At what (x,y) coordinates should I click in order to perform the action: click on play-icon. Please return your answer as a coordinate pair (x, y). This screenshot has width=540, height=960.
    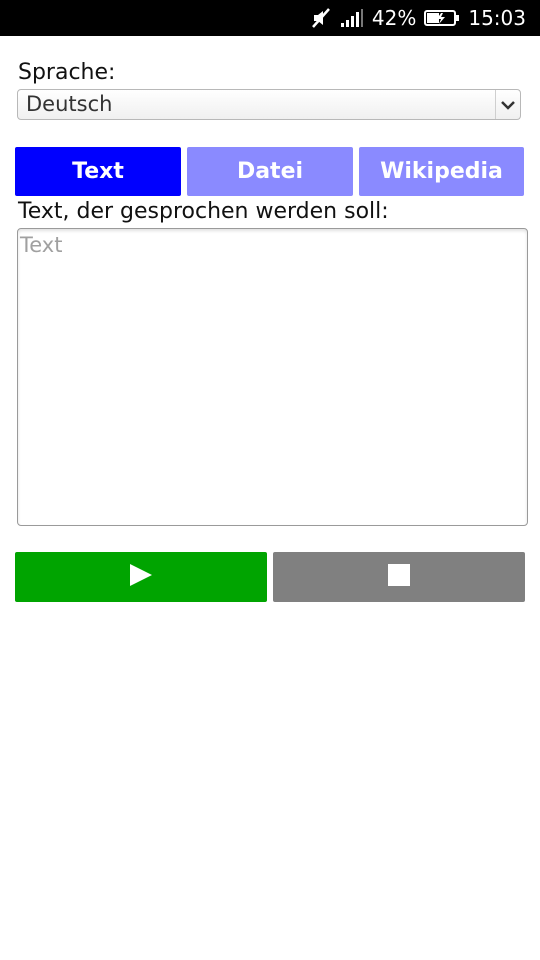
    Looking at the image, I should click on (141, 577).